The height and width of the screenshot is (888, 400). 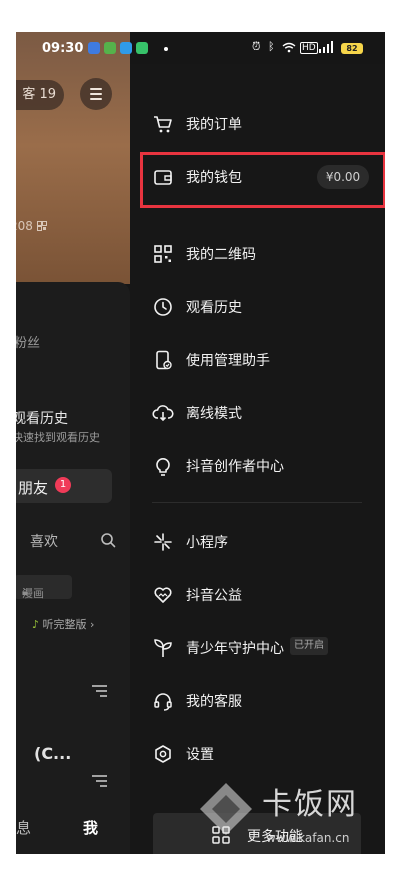 I want to click on menu-item-youth-protection: 青少年守护中心, so click(x=257, y=648).